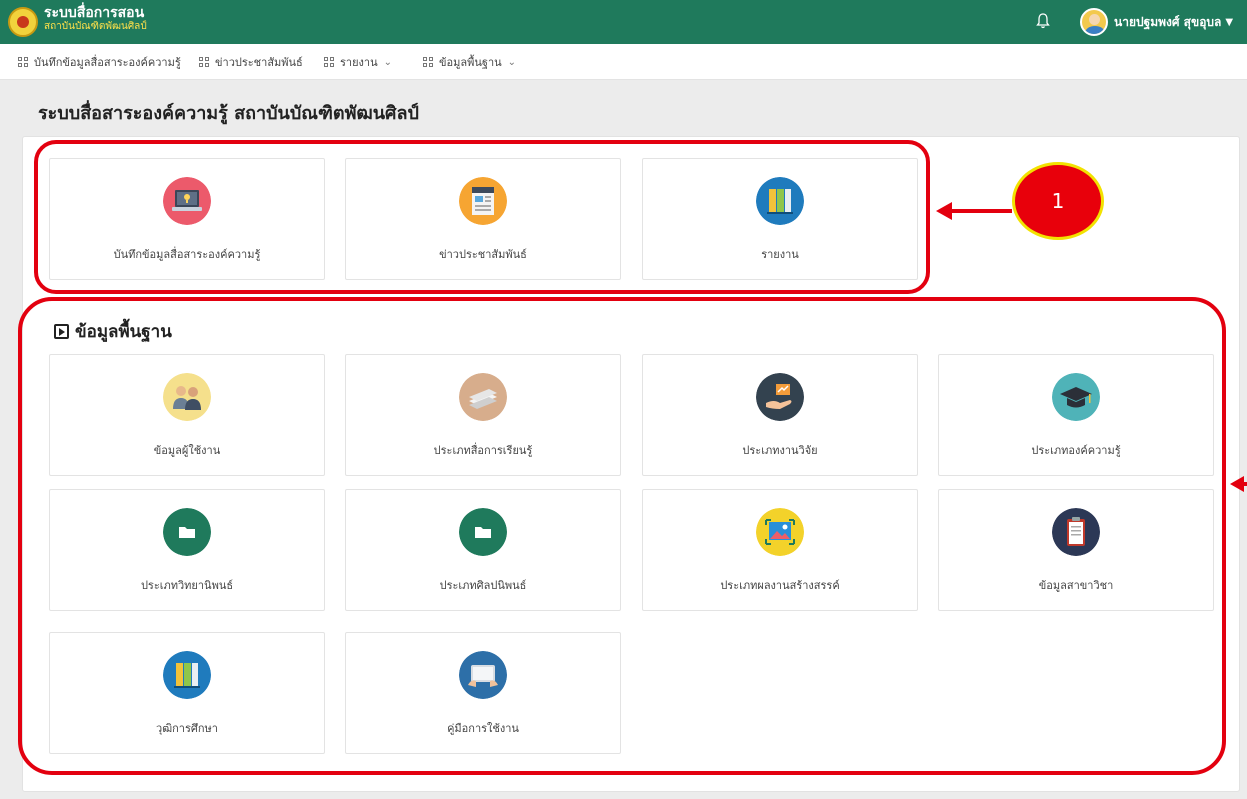 Image resolution: width=1247 pixels, height=799 pixels. Describe the element at coordinates (94, 13) in the screenshot. I see `brand-title: ระบบสื่อการสอน` at that location.